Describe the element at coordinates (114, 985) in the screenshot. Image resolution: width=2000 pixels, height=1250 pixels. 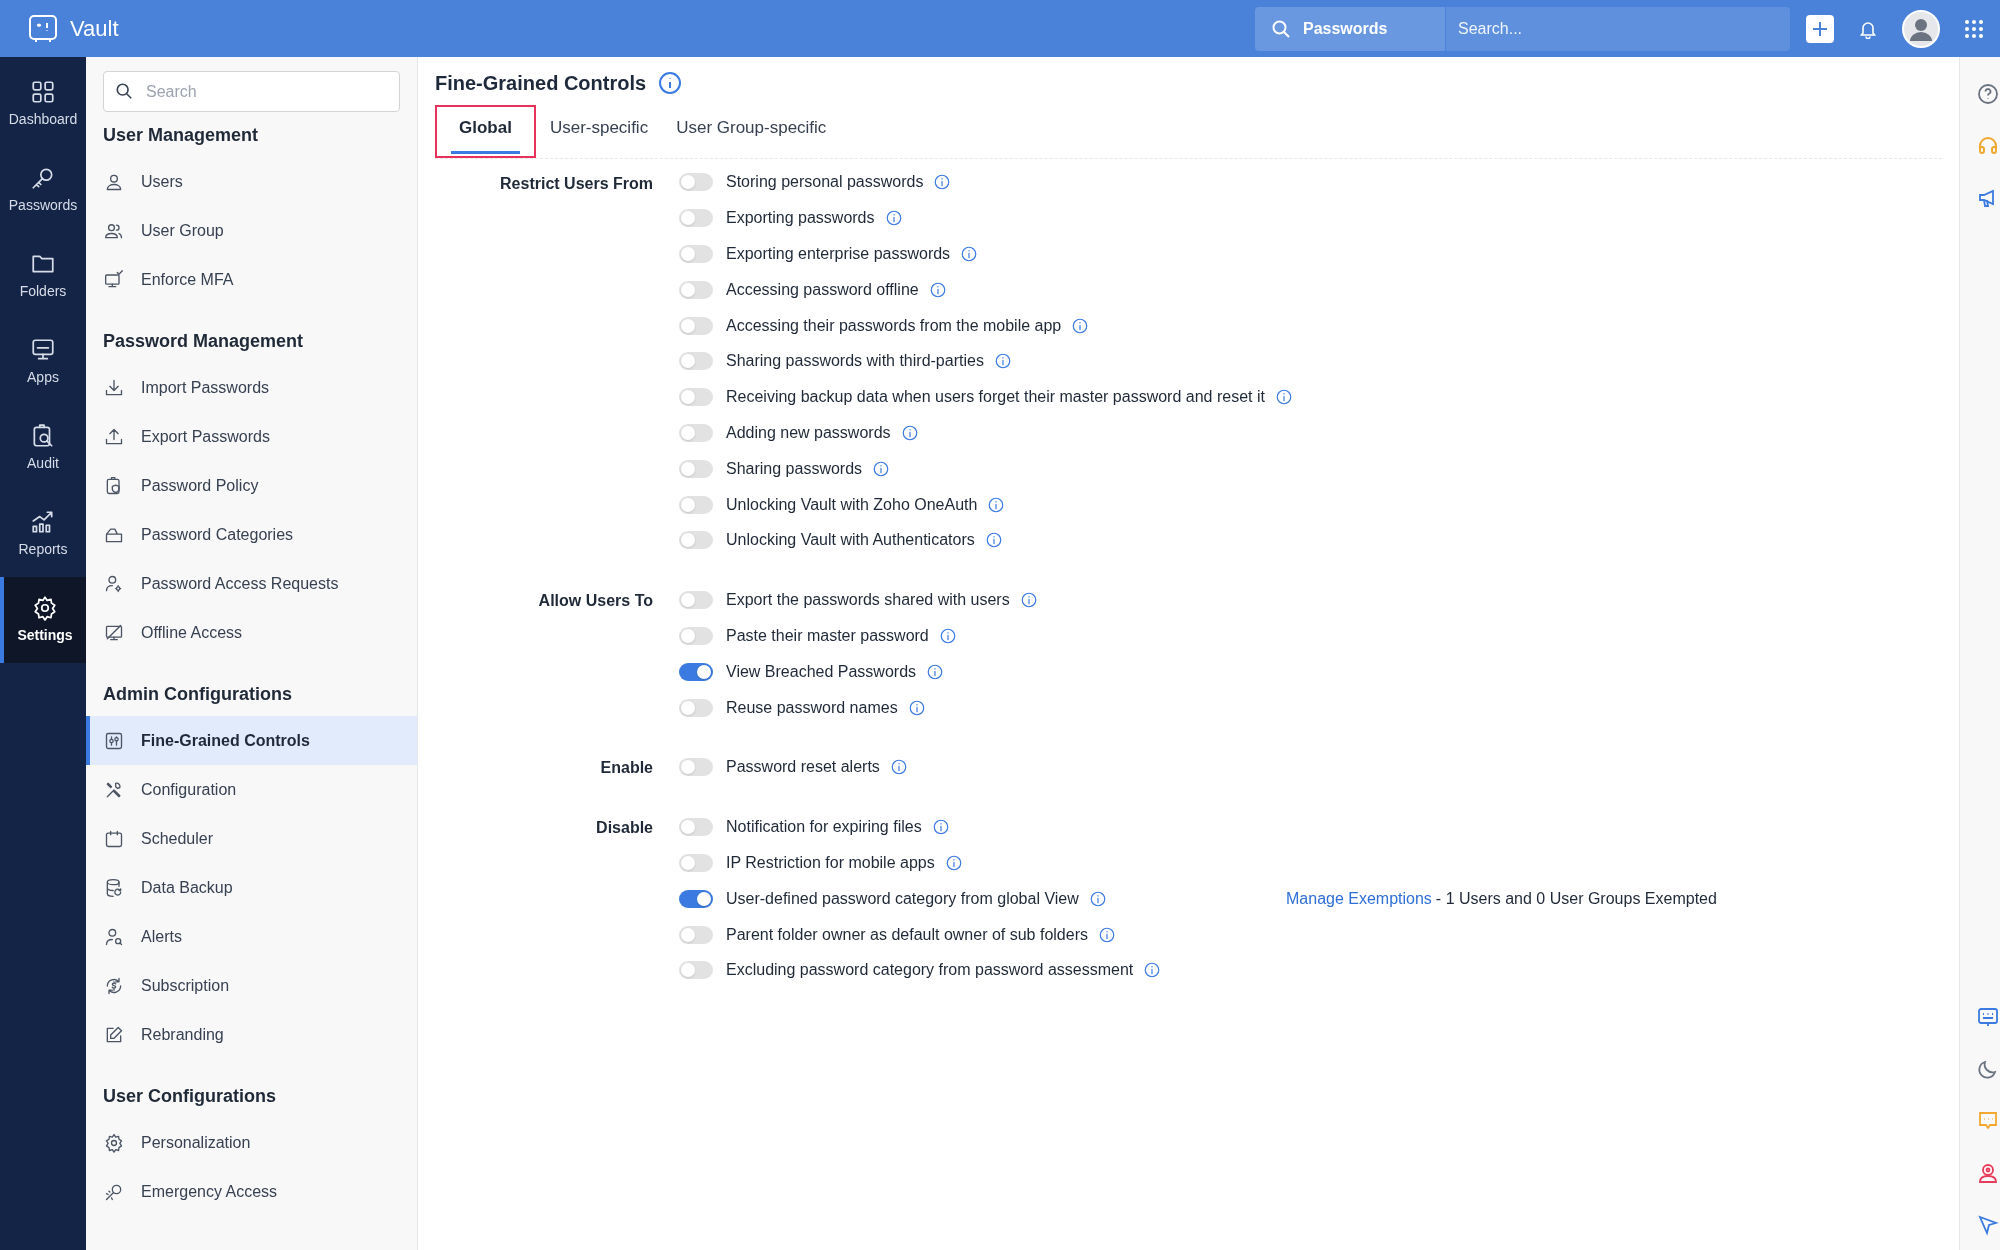
I see `refresh-dollar-icon` at that location.